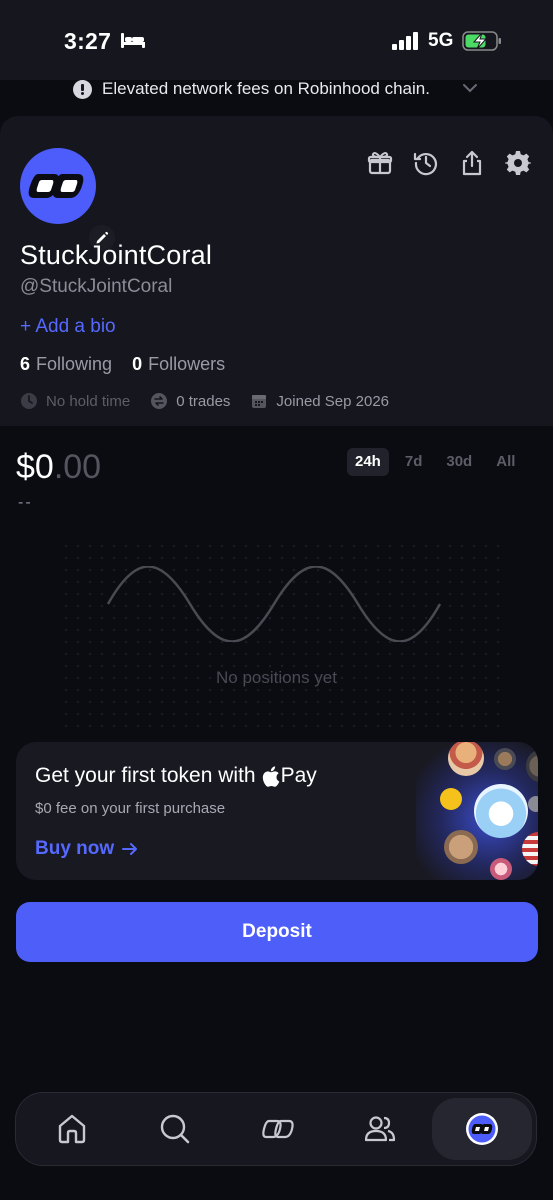 The height and width of the screenshot is (1200, 553). I want to click on token-collage, so click(477, 811).